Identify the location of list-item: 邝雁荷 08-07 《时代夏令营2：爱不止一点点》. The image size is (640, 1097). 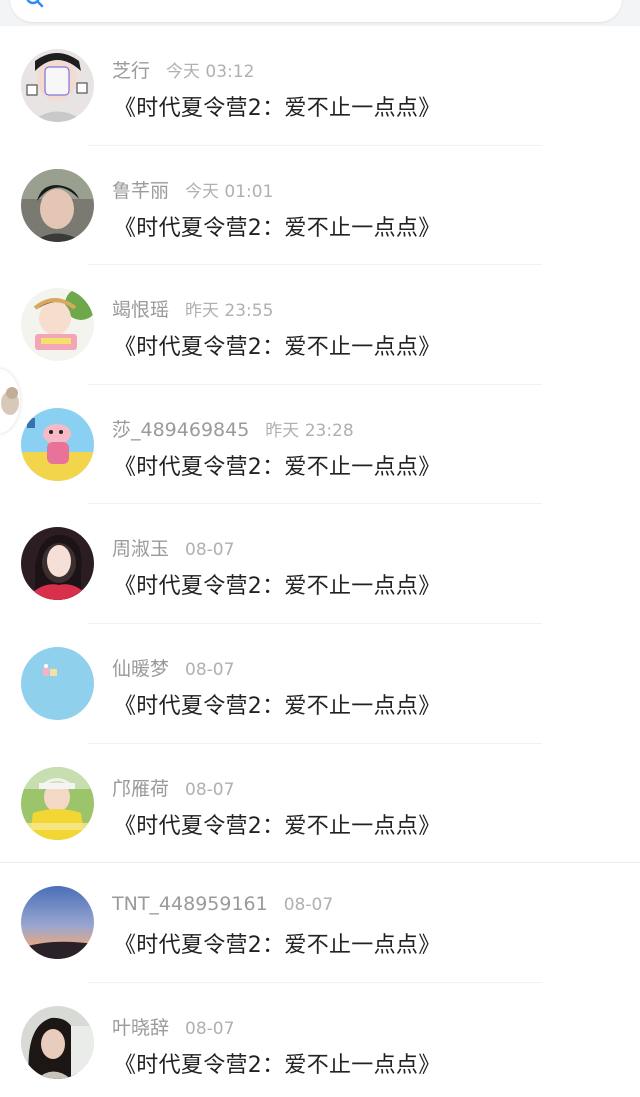
(320, 804).